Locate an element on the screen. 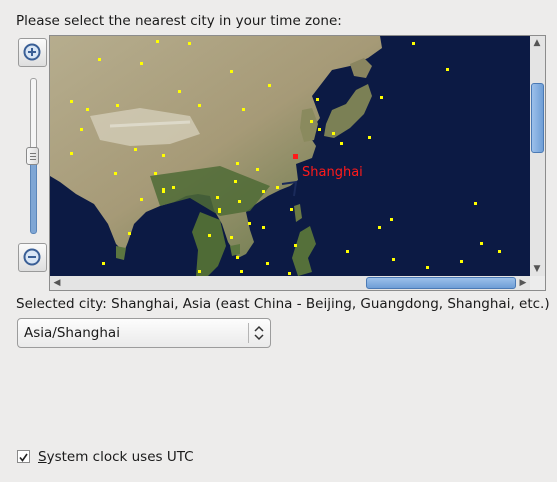 This screenshot has width=557, height=482. selected-city-map-label: Shanghai is located at coordinates (332, 172).